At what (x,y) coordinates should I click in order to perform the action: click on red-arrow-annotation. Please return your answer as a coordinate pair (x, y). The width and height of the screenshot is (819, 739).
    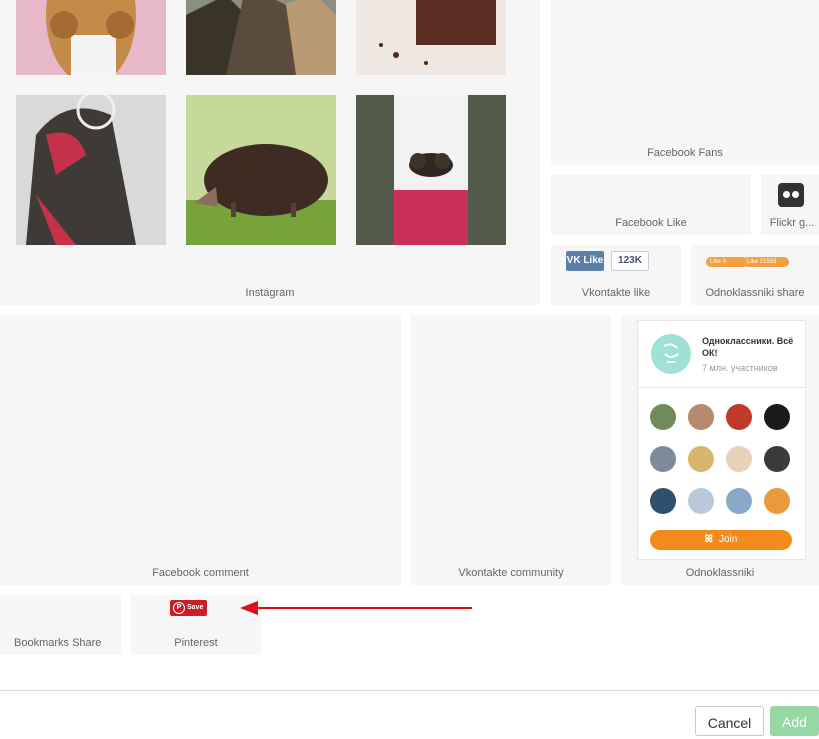
    Looking at the image, I should click on (356, 608).